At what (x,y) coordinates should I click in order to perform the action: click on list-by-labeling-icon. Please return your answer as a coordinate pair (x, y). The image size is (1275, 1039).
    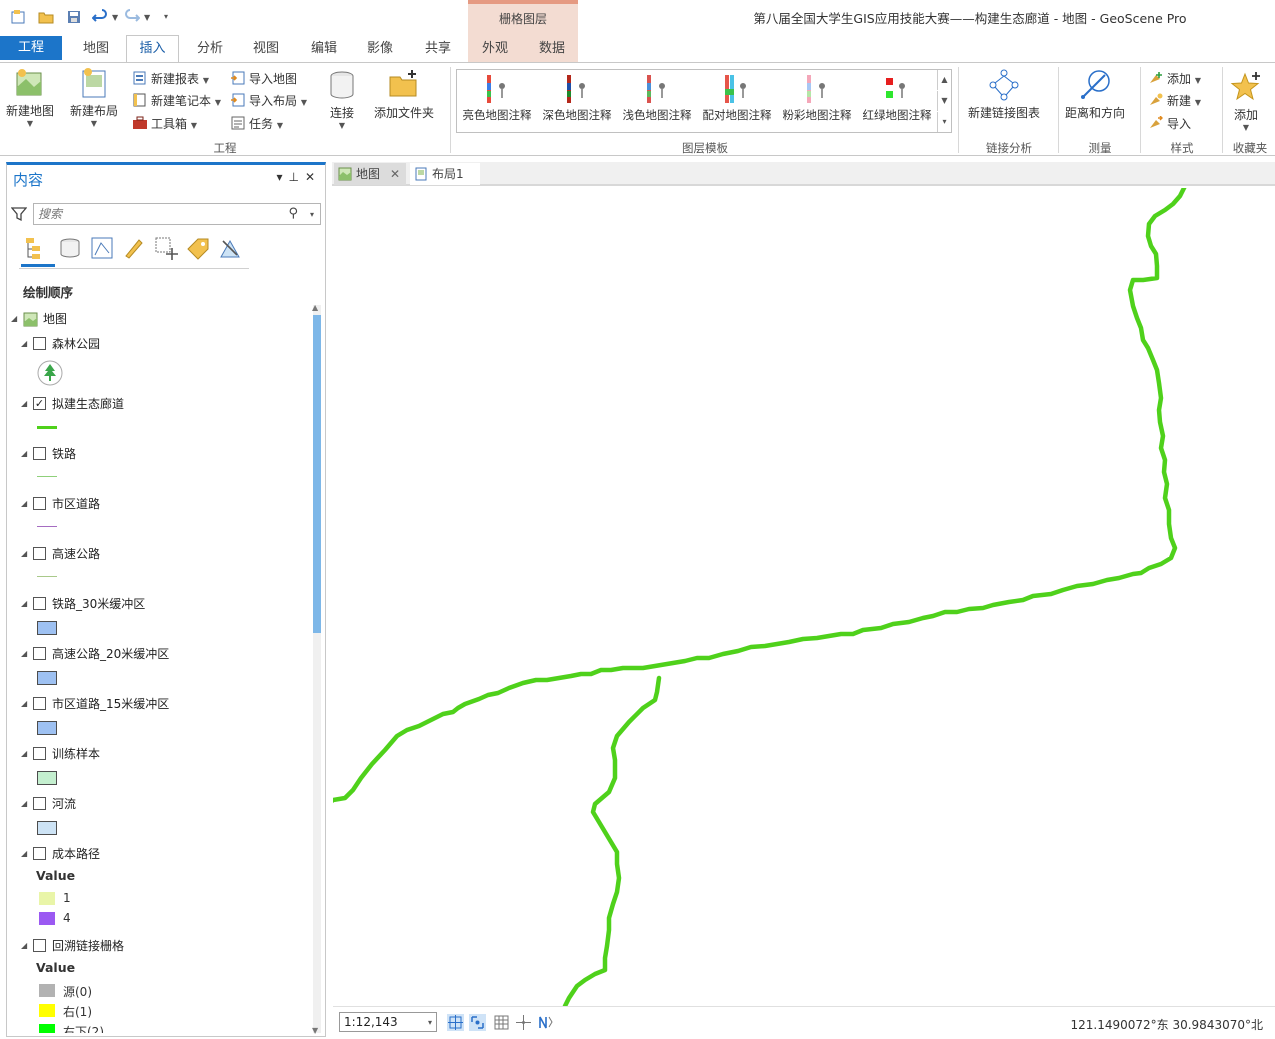
    Looking at the image, I should click on (198, 248).